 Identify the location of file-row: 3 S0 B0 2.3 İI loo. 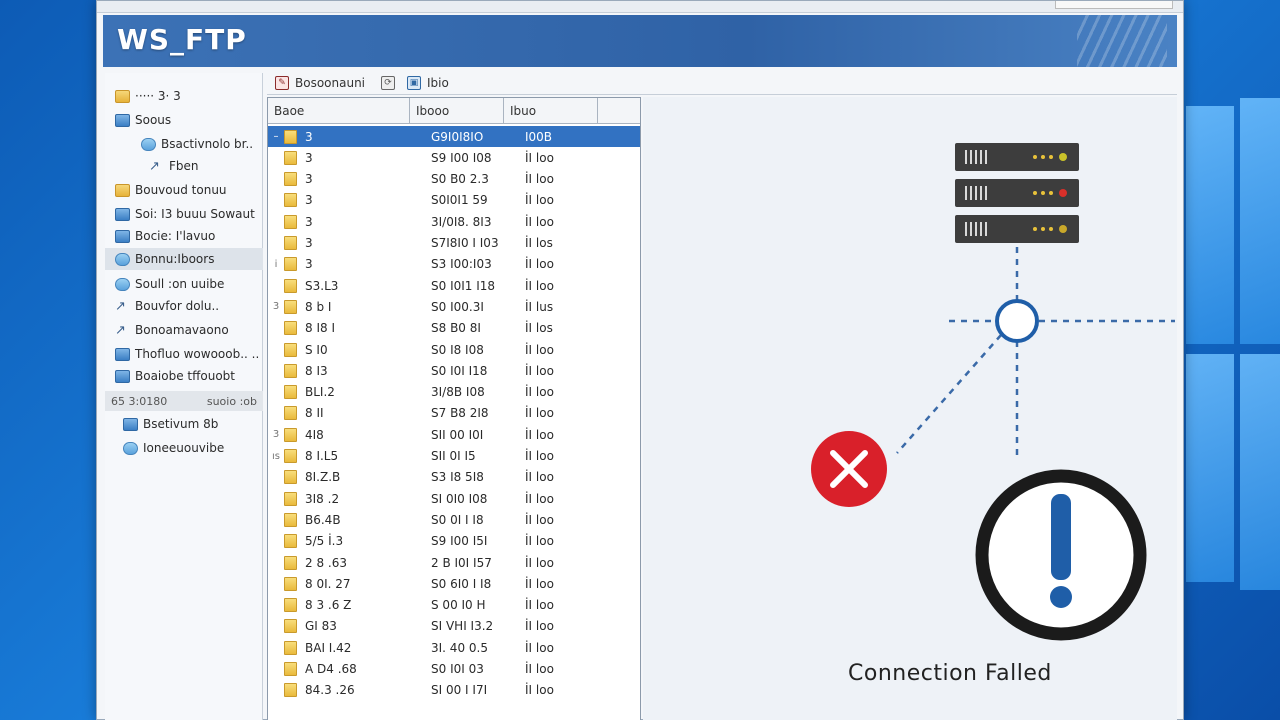
(454, 179).